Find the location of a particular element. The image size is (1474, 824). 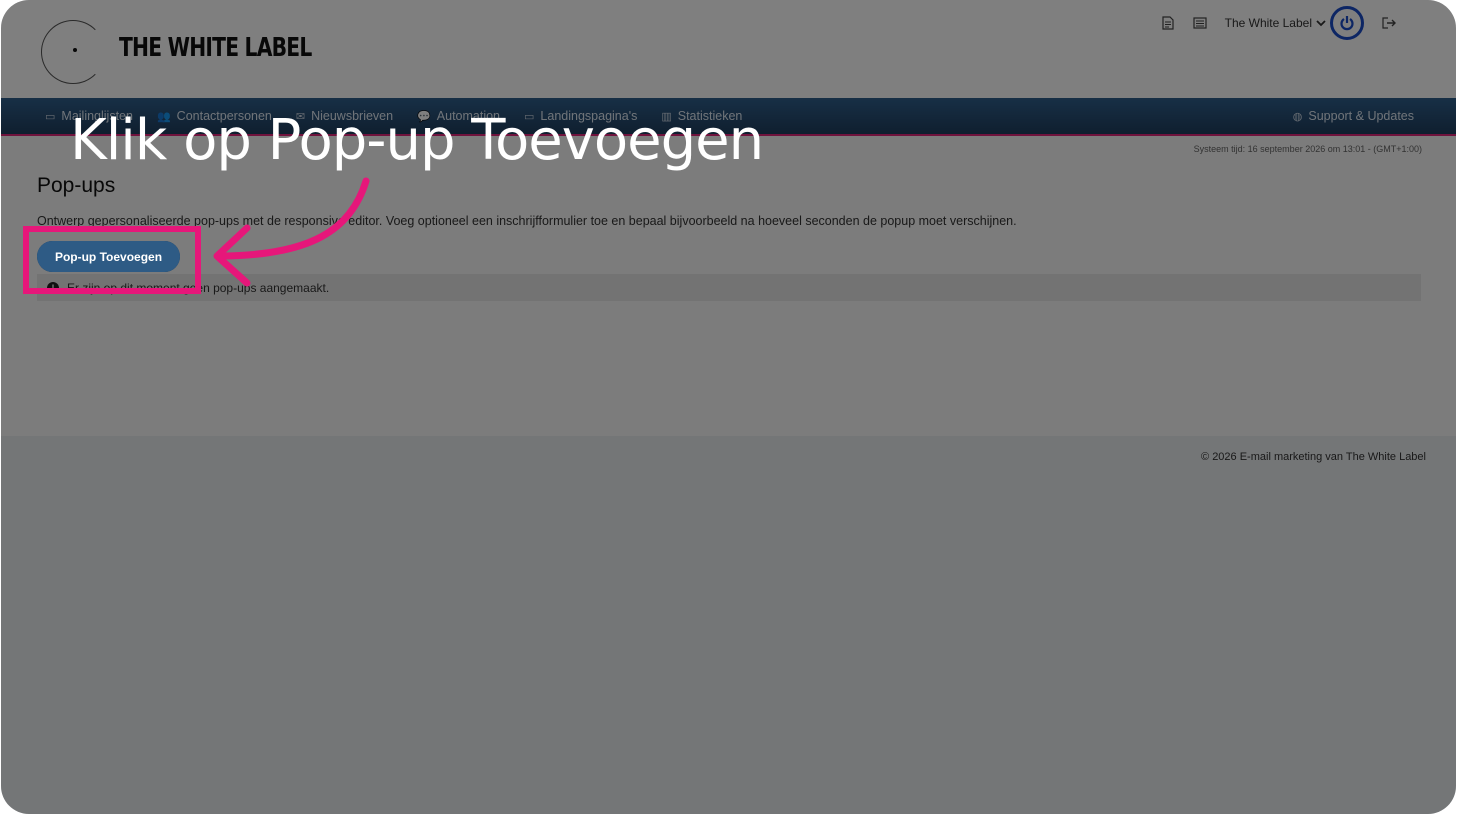

chevron-down-icon is located at coordinates (1321, 23).